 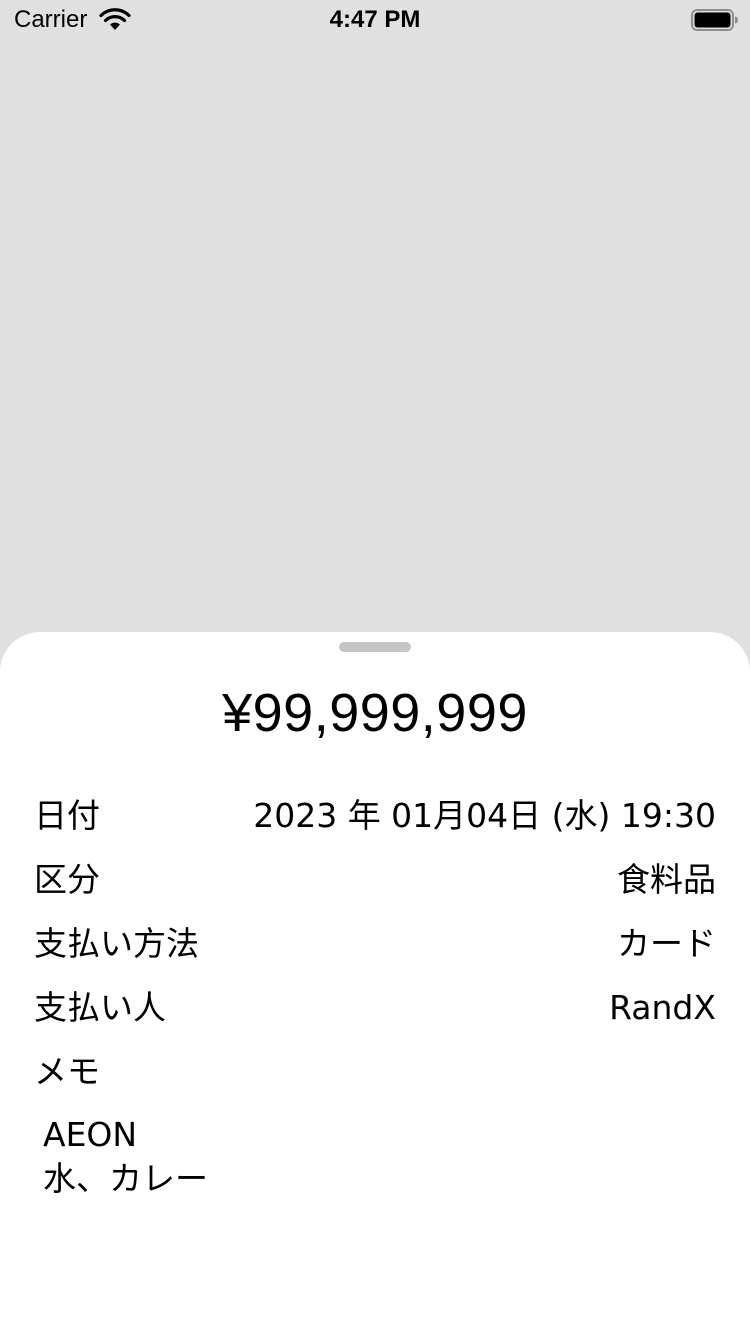 What do you see at coordinates (67, 815) in the screenshot?
I see `date-label: 日付` at bounding box center [67, 815].